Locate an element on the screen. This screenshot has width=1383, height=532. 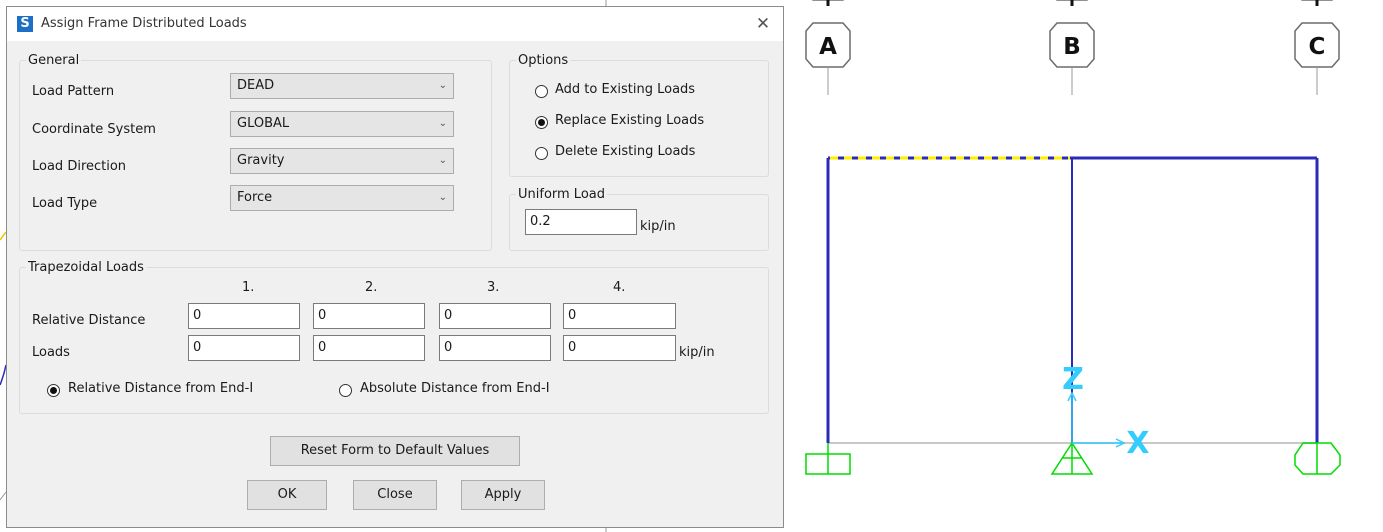
options-legend: Options is located at coordinates (543, 60).